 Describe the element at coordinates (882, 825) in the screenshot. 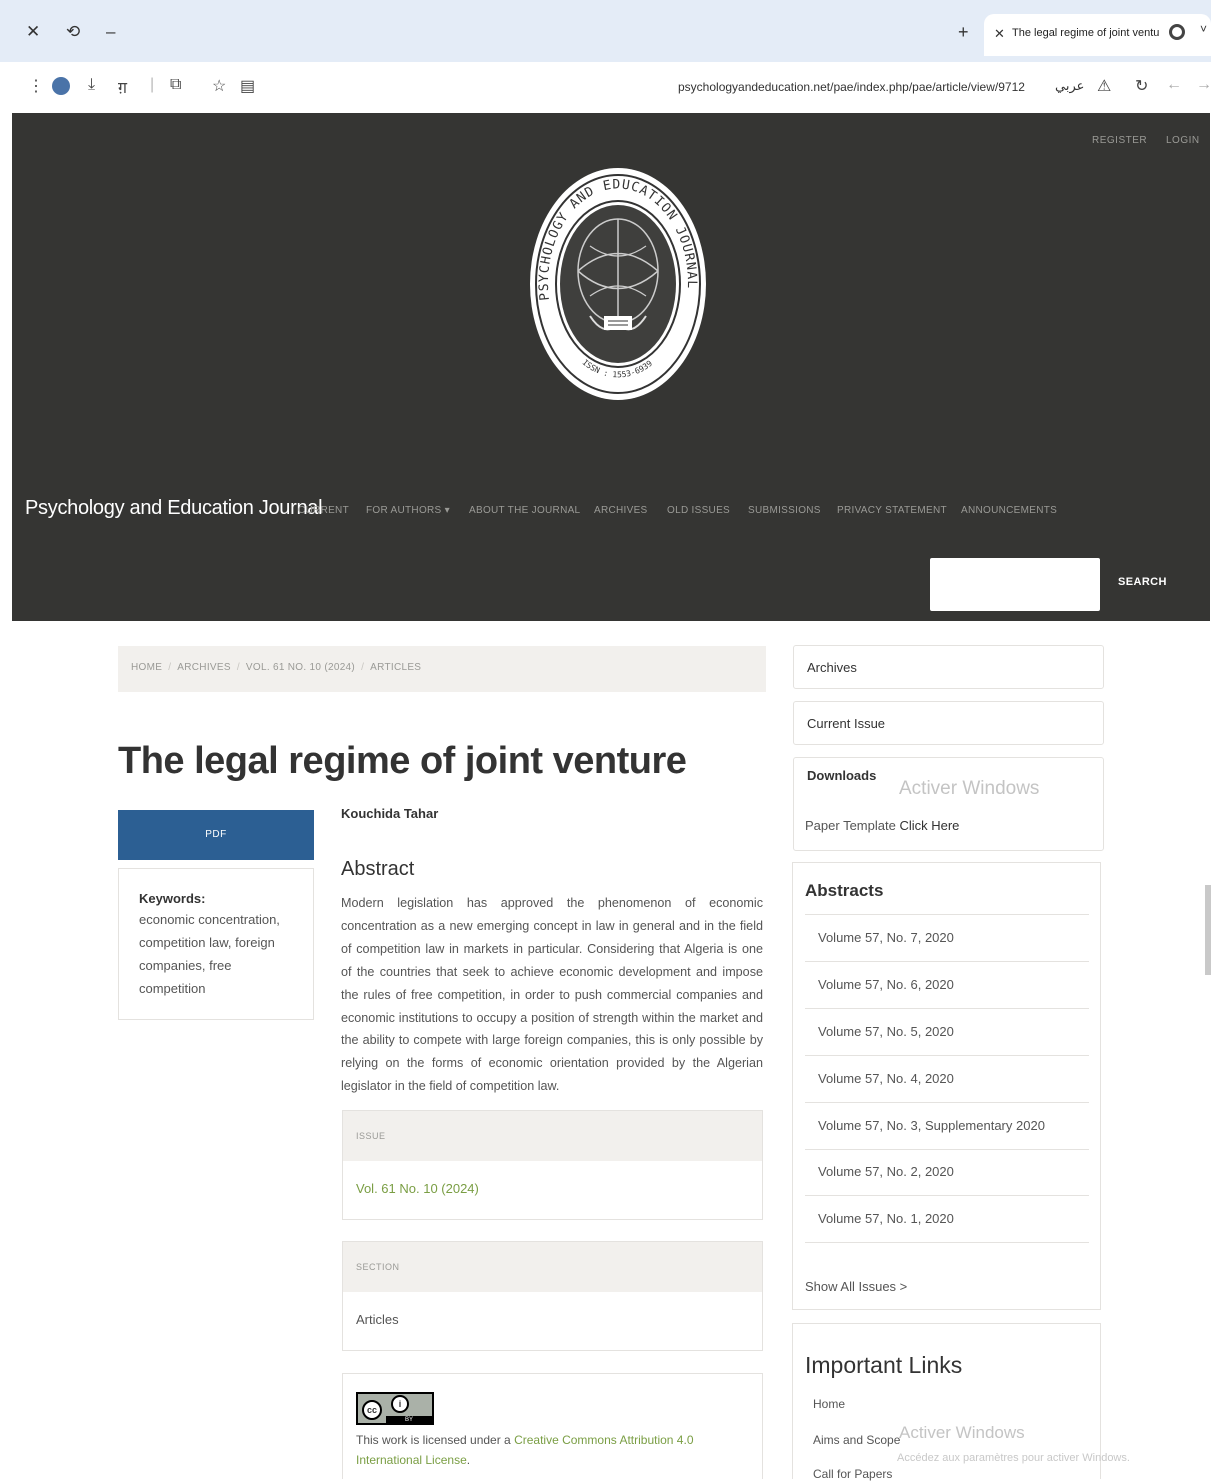

I see `paper-template-row: Paper Template Click Here` at that location.